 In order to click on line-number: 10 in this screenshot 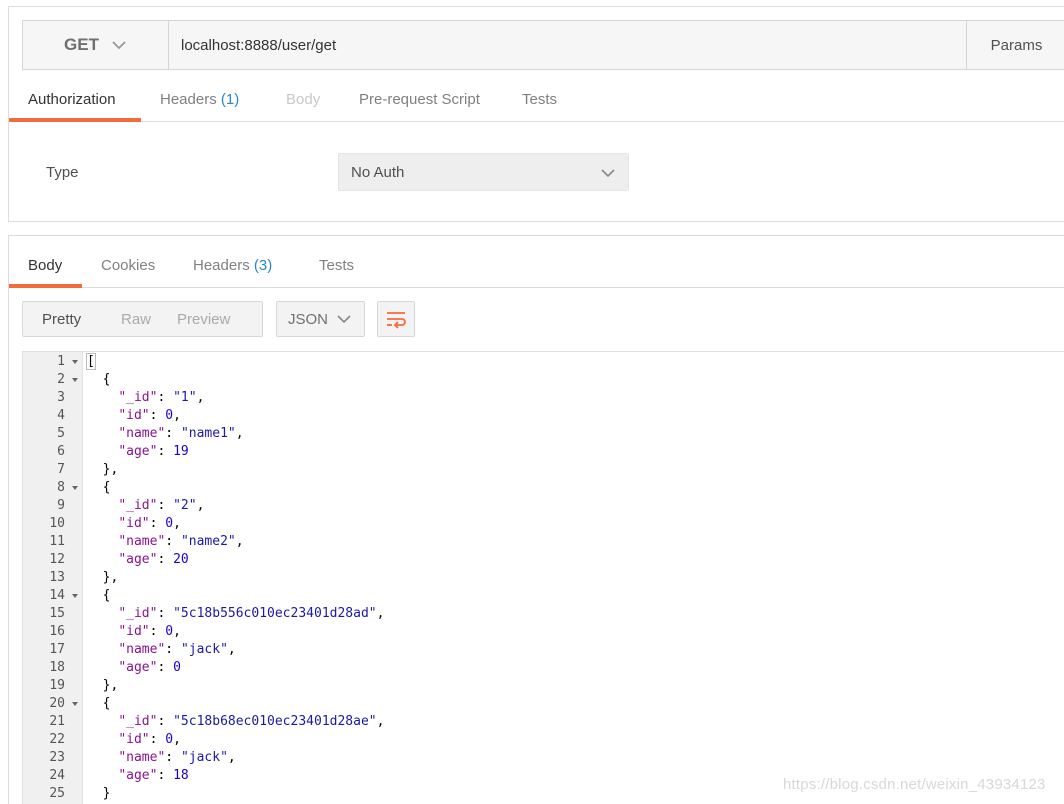, I will do `click(57, 523)`.